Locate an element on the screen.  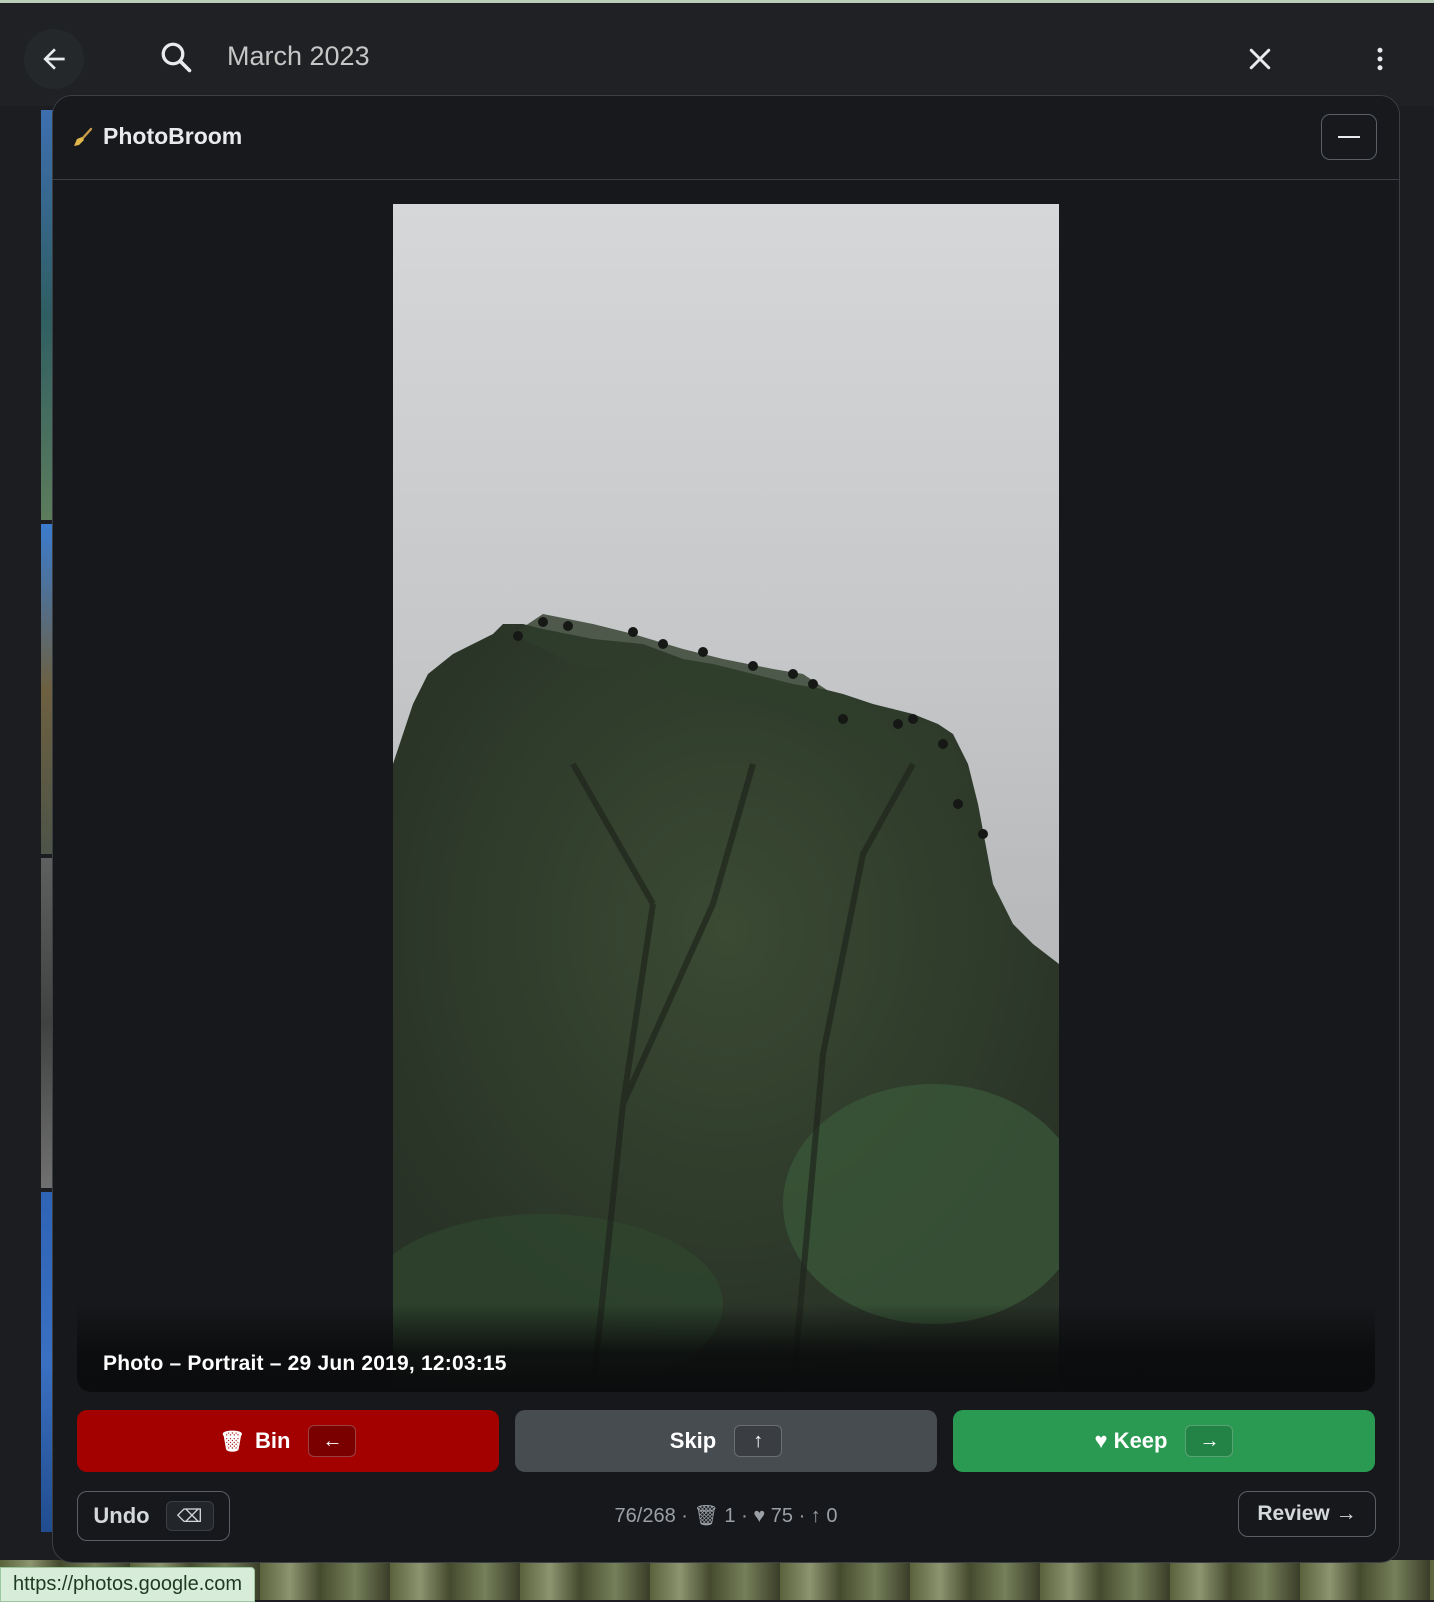
arrow-up-icon: ↑ is located at coordinates (815, 1516).